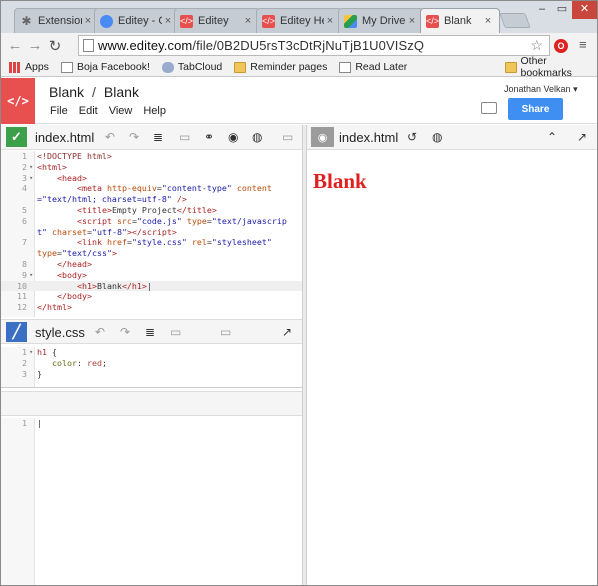 The width and height of the screenshot is (598, 586). I want to click on html-file-icon: ✓, so click(16, 137).